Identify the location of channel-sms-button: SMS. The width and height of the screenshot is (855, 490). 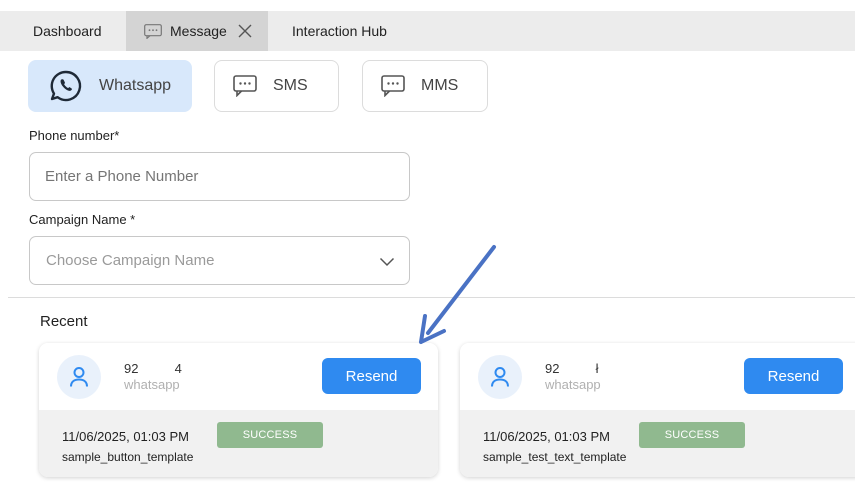
(276, 86).